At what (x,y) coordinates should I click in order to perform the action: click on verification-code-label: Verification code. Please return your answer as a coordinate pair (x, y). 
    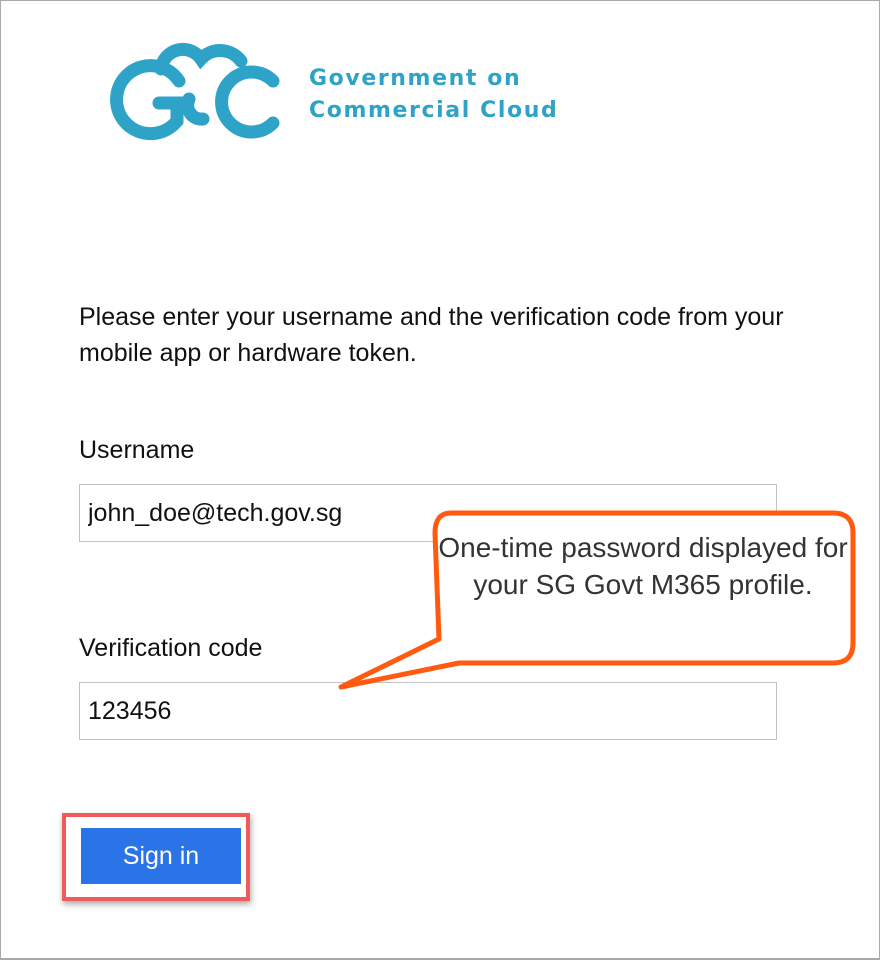
    Looking at the image, I should click on (171, 648).